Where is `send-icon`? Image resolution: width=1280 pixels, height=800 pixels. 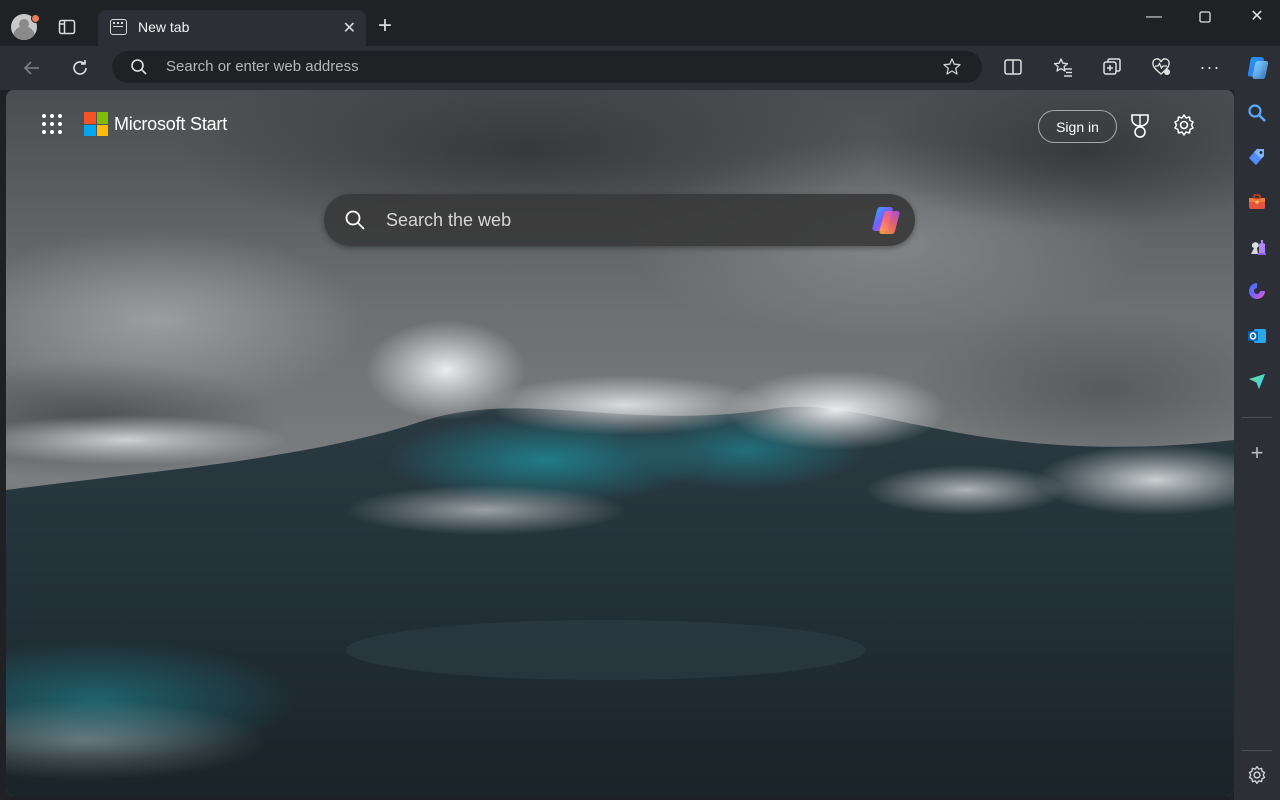
send-icon is located at coordinates (1257, 381).